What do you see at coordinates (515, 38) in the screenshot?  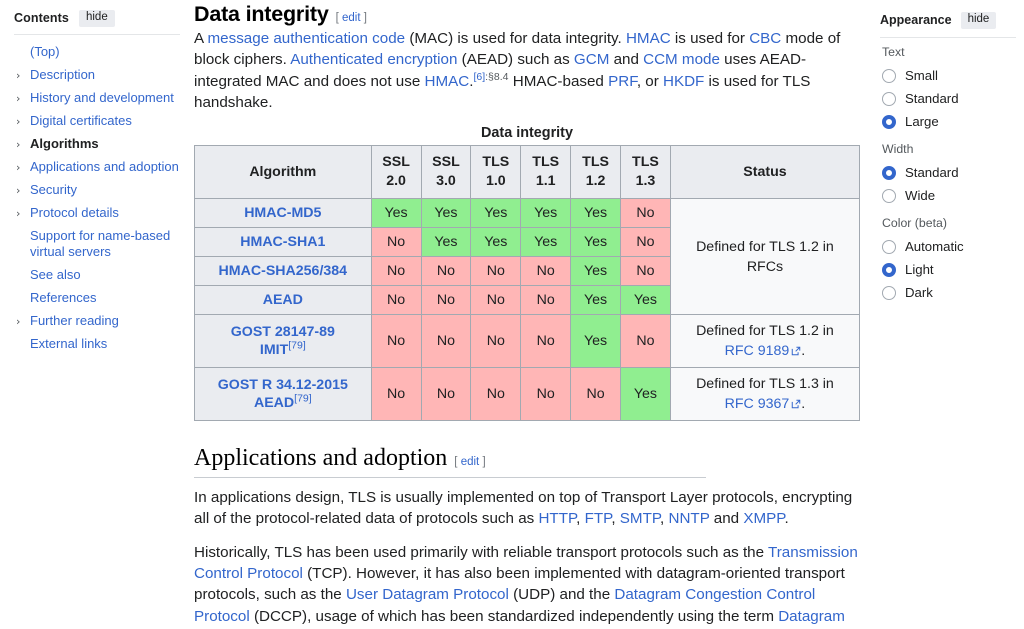 I see `text-fragment: (MAC) is used for data integrity.` at bounding box center [515, 38].